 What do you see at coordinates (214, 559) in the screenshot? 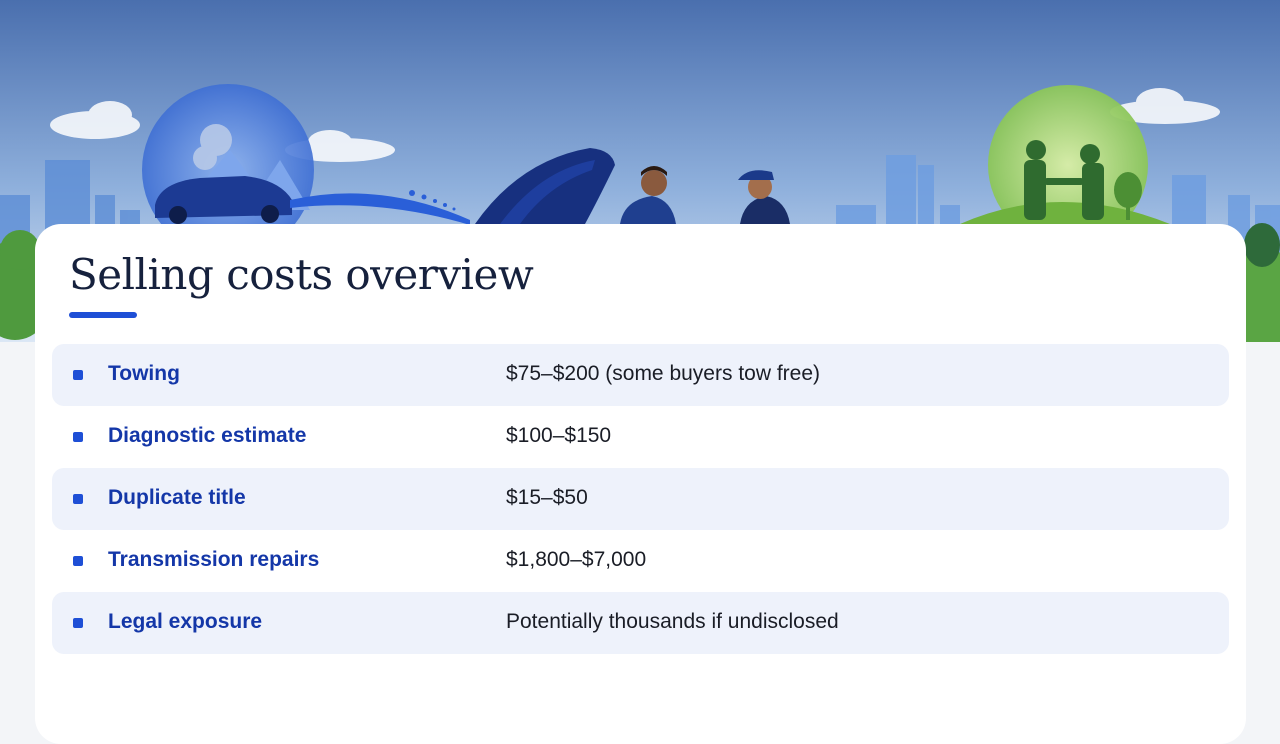
I see `cost-label: Transmission repairs` at bounding box center [214, 559].